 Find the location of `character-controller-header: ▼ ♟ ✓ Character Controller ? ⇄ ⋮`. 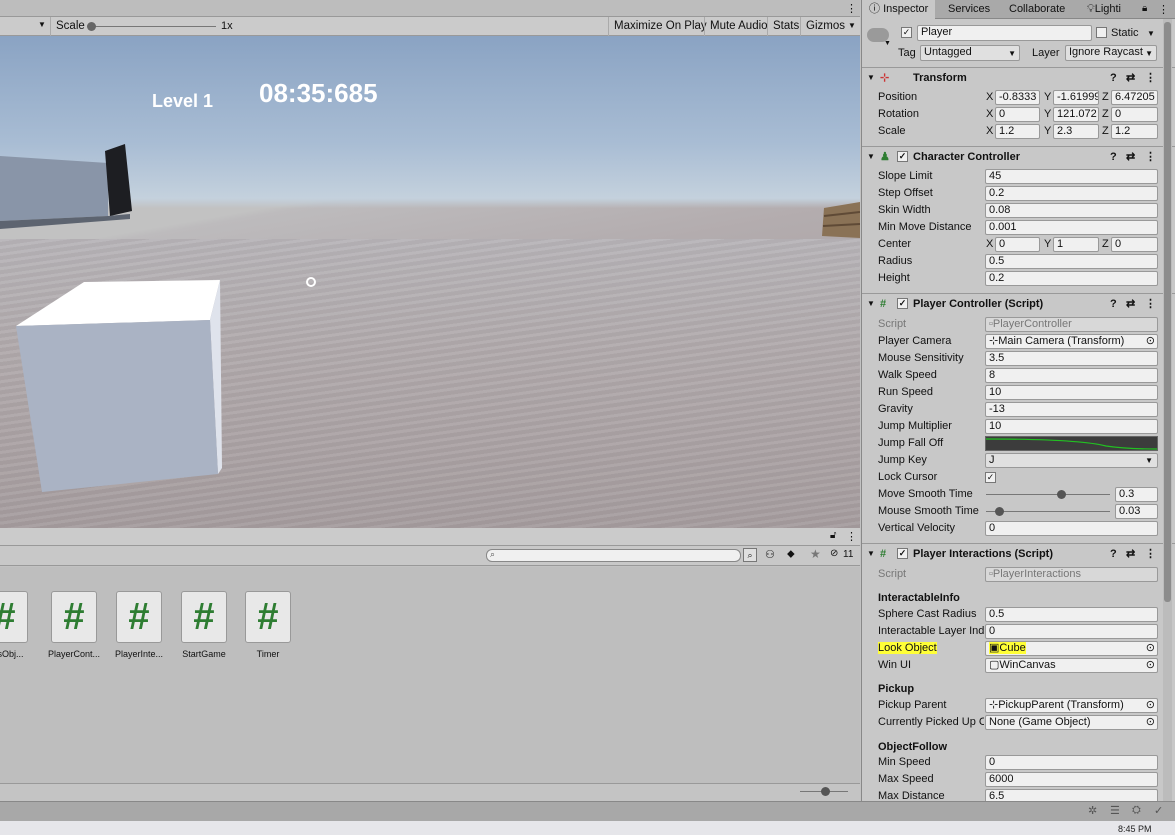

character-controller-header: ▼ ♟ ✓ Character Controller ? ⇄ ⋮ is located at coordinates (1018, 156).